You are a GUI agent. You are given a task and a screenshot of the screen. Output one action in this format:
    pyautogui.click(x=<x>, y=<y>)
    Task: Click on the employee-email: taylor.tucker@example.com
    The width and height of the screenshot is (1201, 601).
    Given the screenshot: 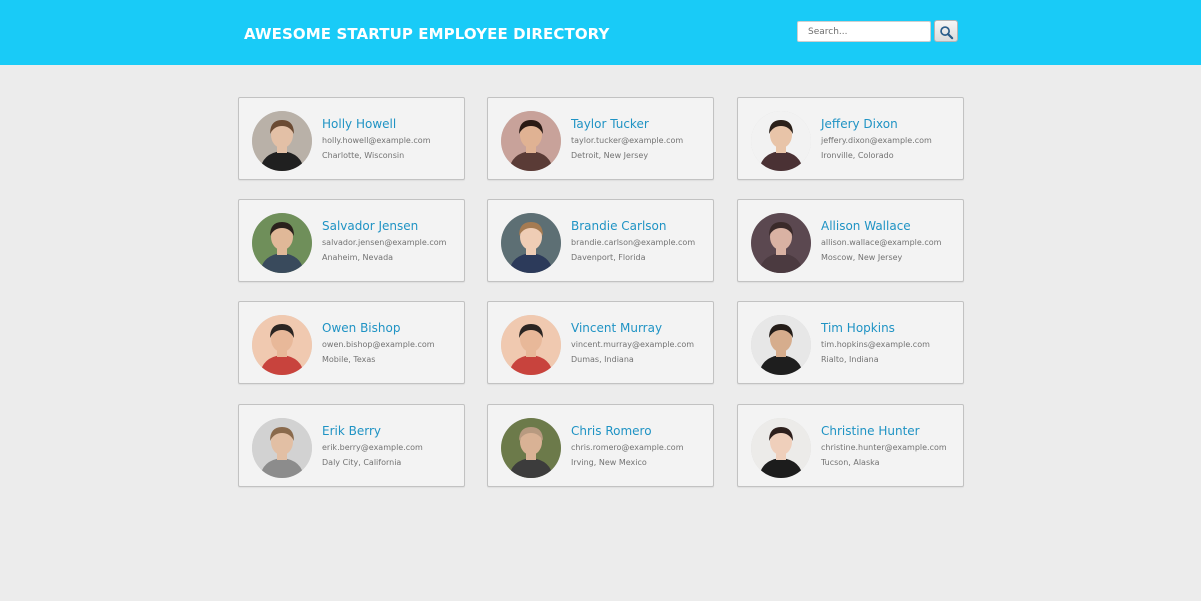 What is the action you would take?
    pyautogui.click(x=627, y=140)
    